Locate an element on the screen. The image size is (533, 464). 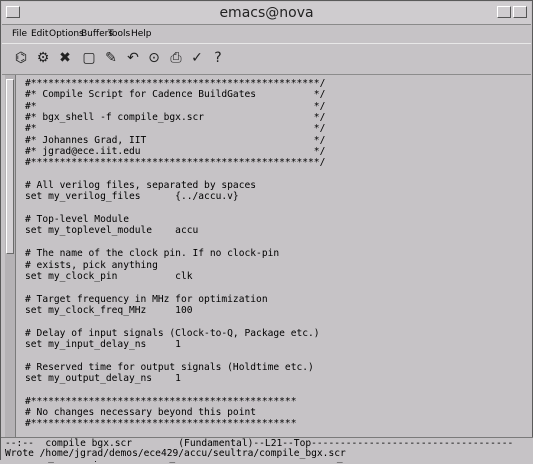
menu-edit: Edit is located at coordinates (39, 34).